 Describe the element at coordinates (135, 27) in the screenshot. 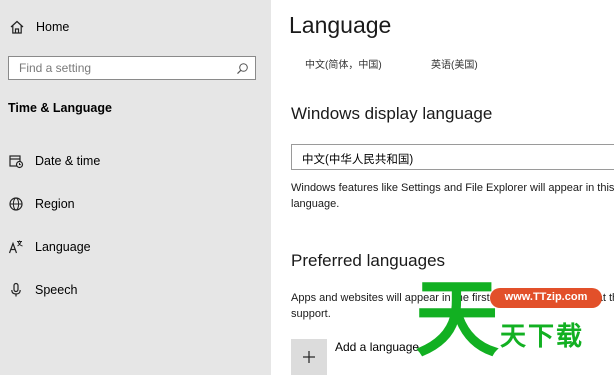

I see `home-nav-item: Home` at that location.